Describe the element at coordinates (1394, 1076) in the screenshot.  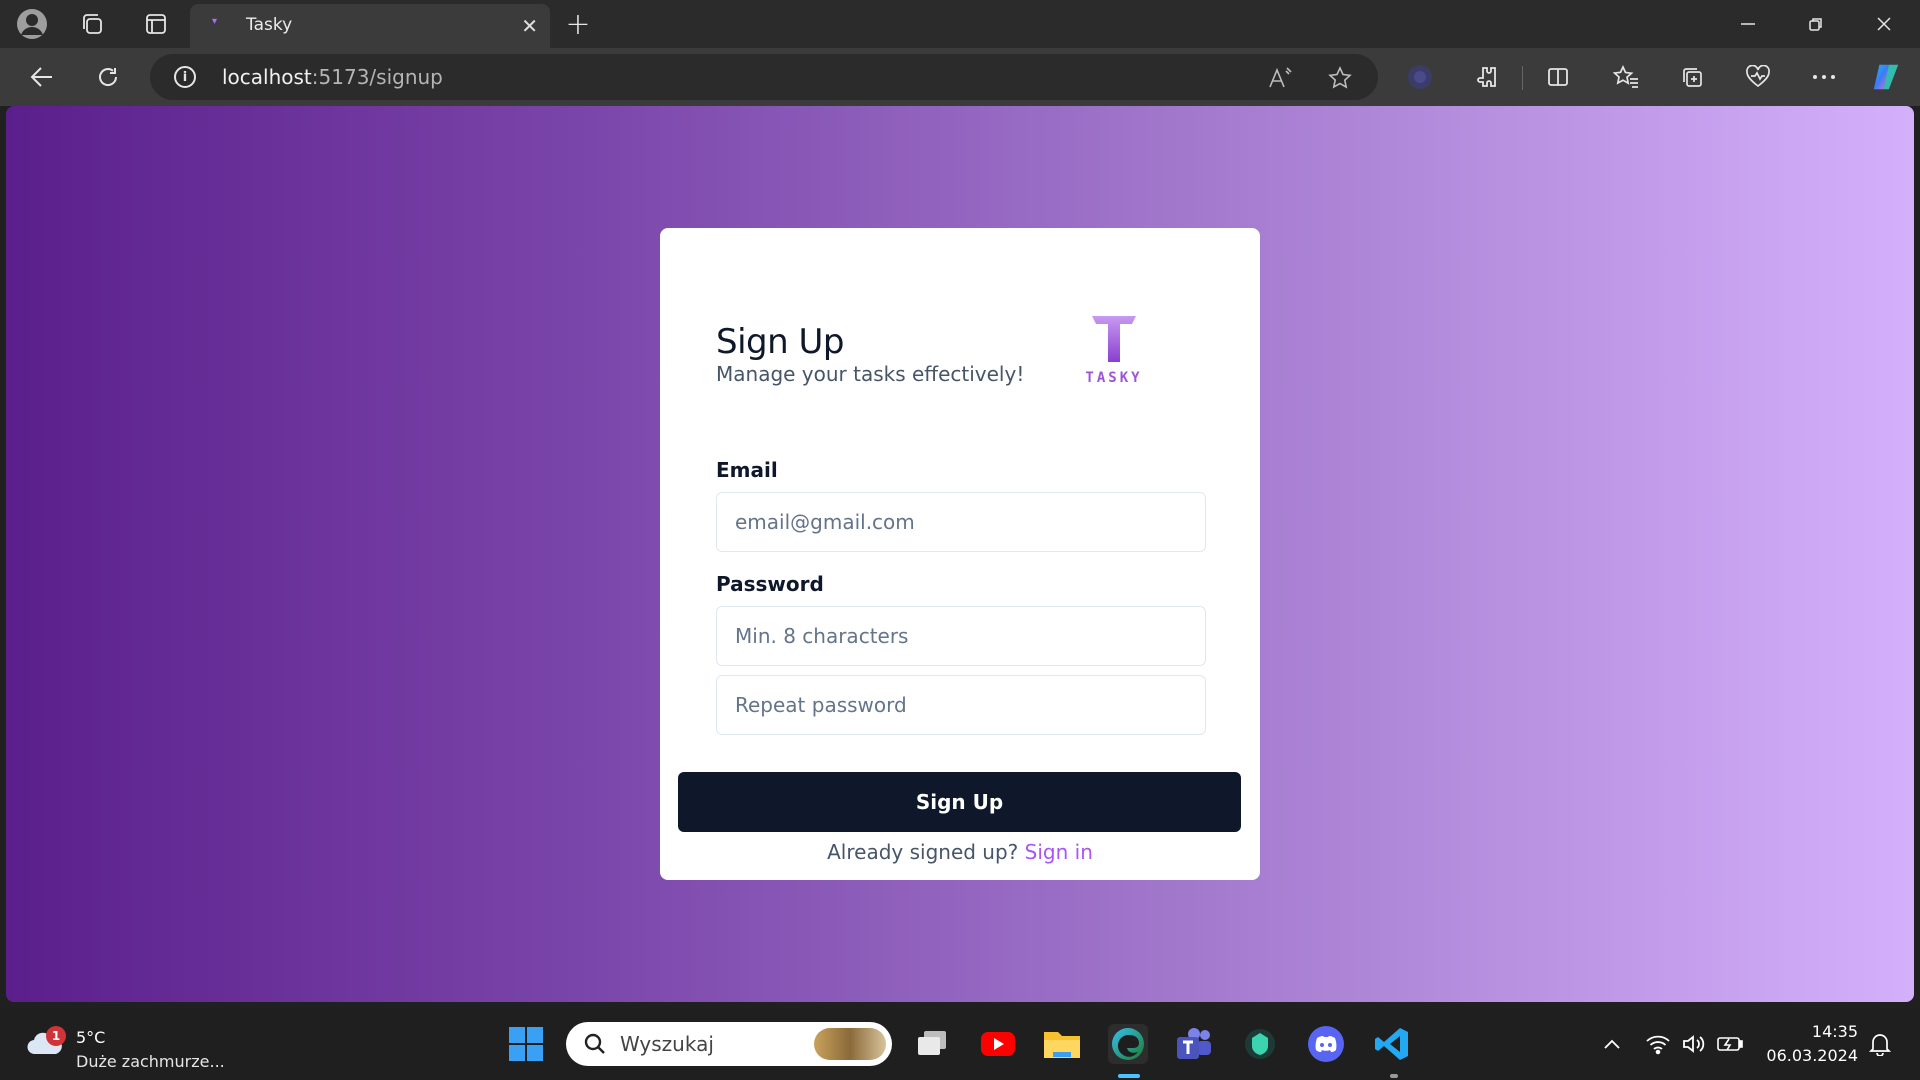
I see `running-app-indicator` at that location.